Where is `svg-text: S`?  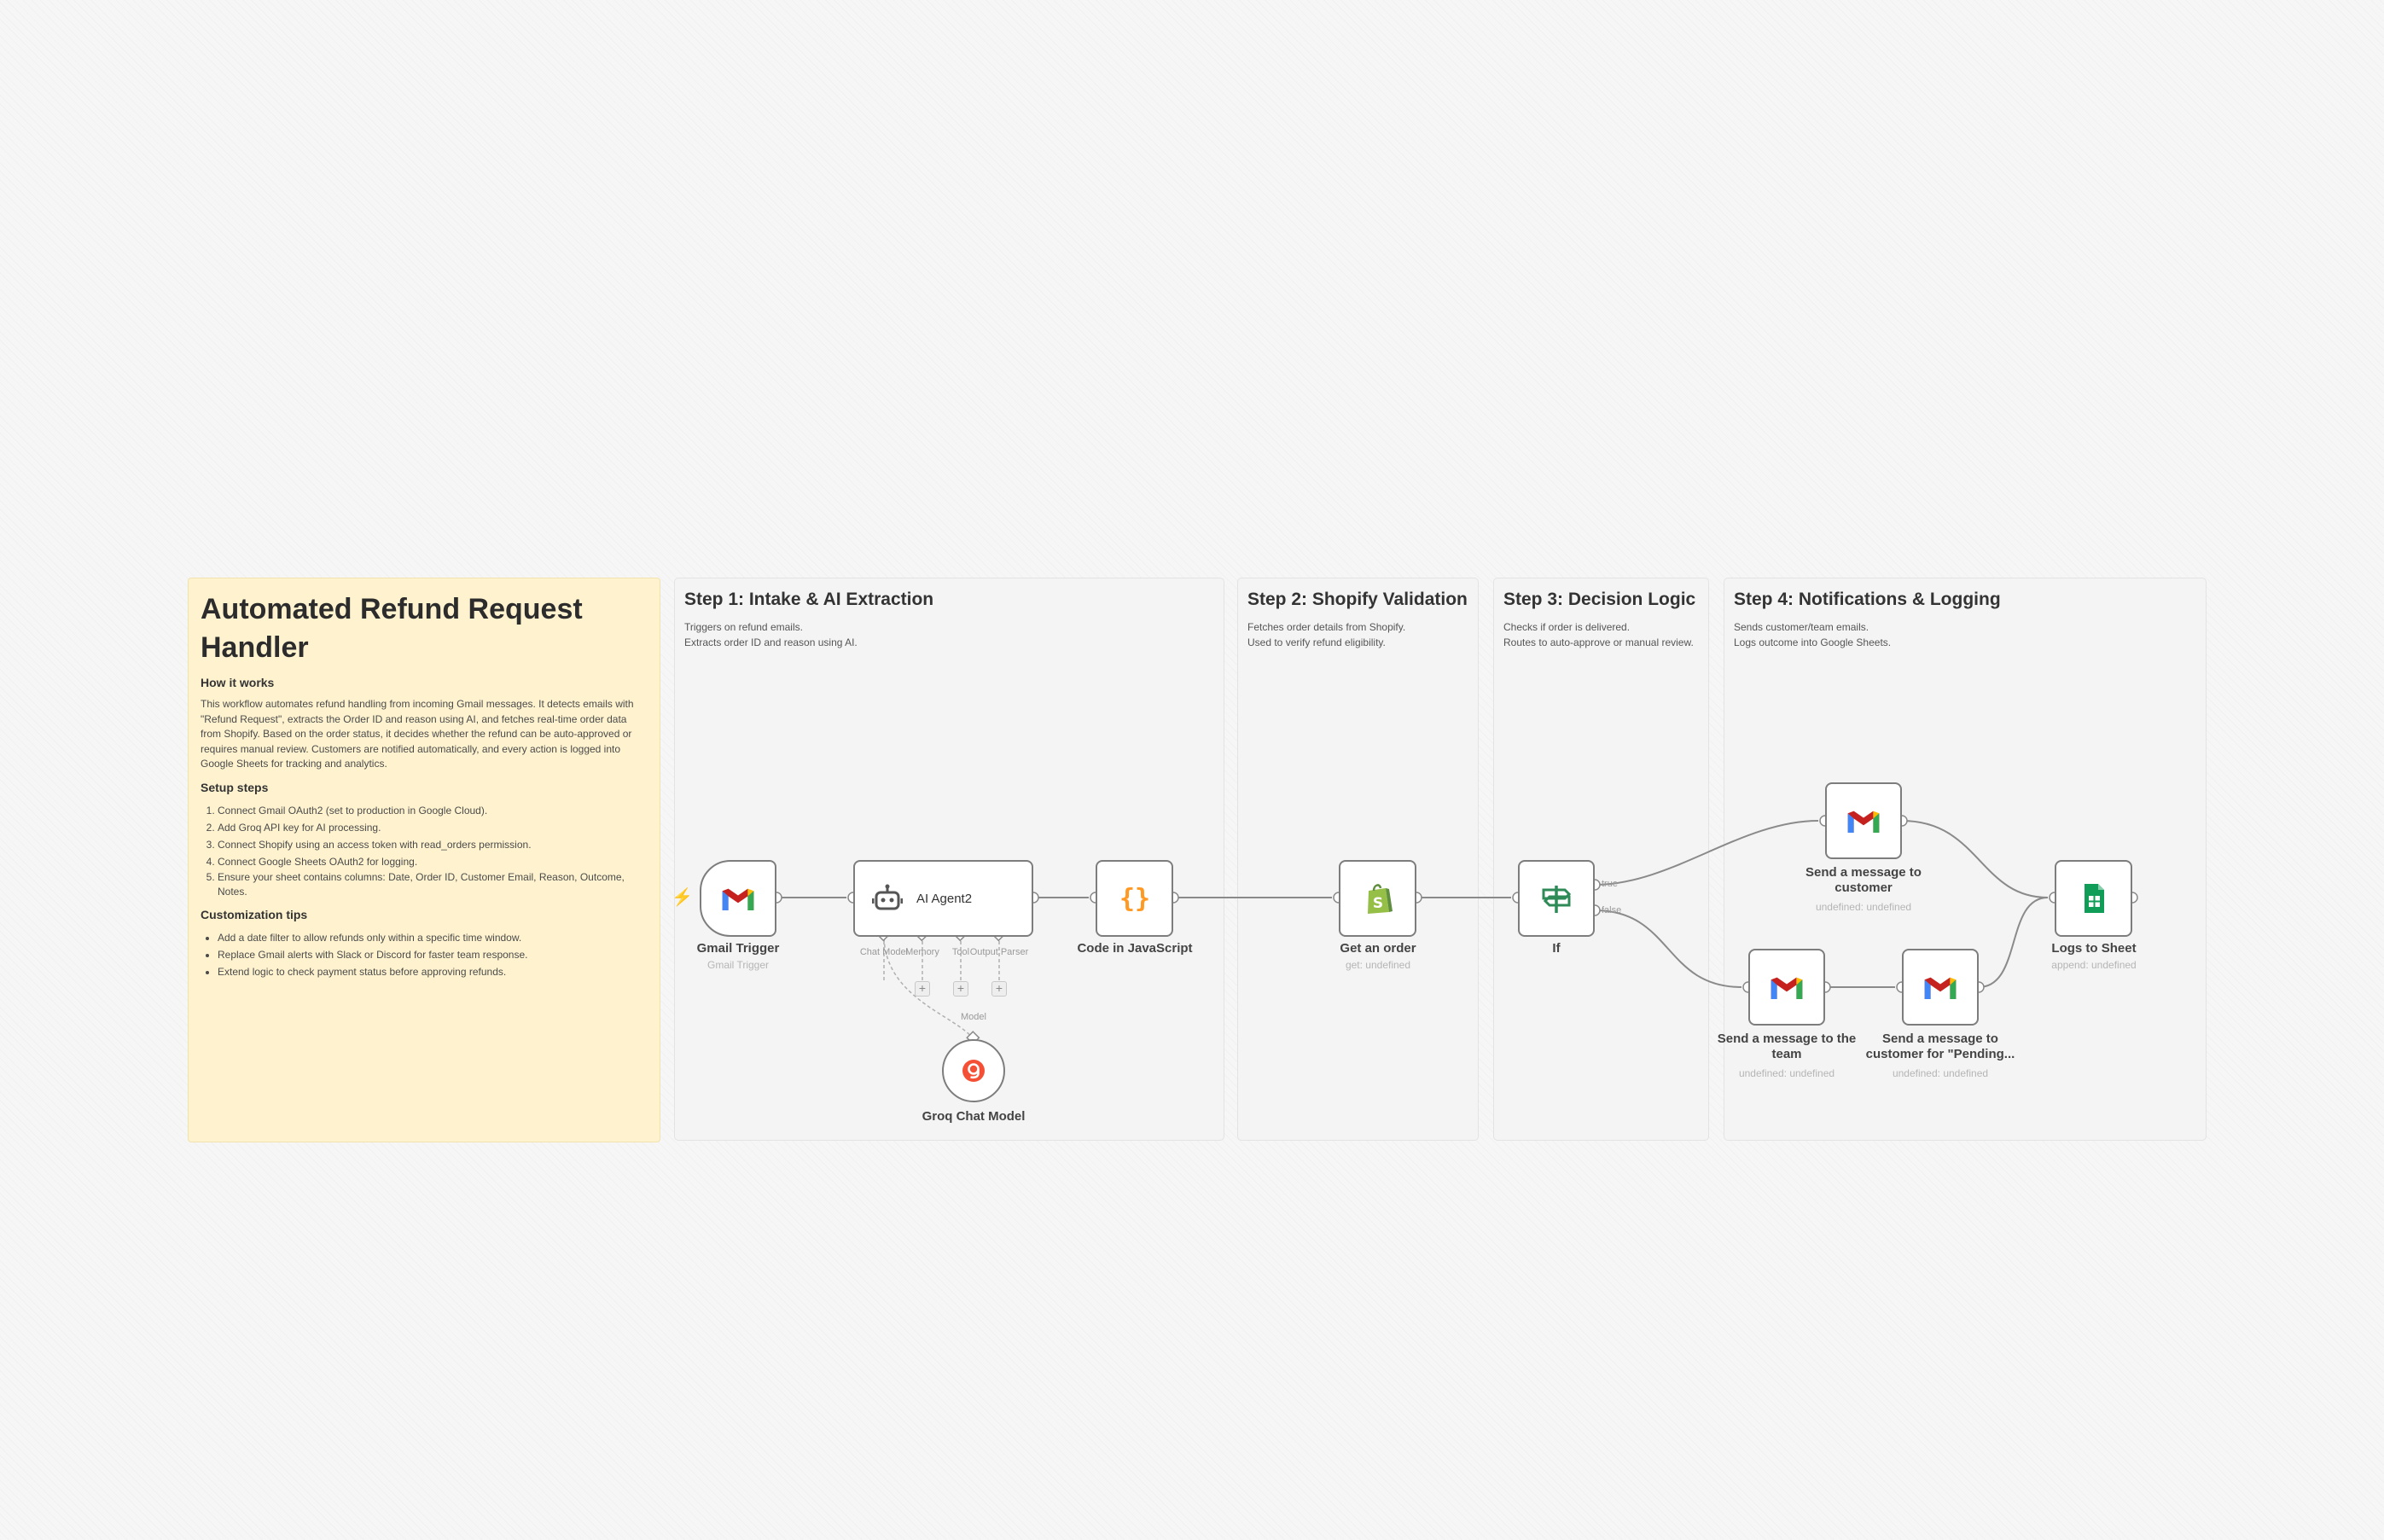
svg-text: S is located at coordinates (1377, 903).